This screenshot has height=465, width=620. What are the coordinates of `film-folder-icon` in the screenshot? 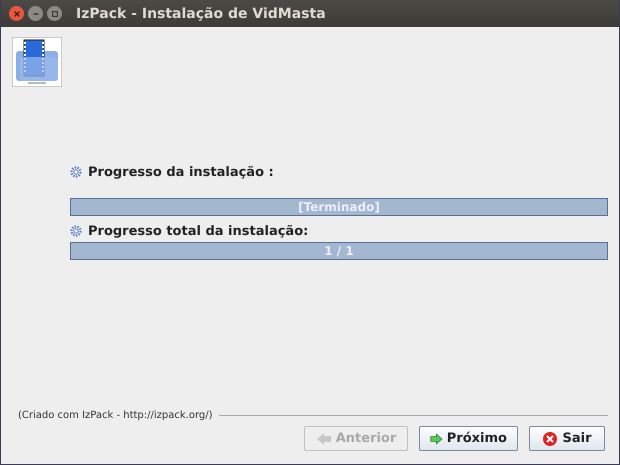 It's located at (37, 62).